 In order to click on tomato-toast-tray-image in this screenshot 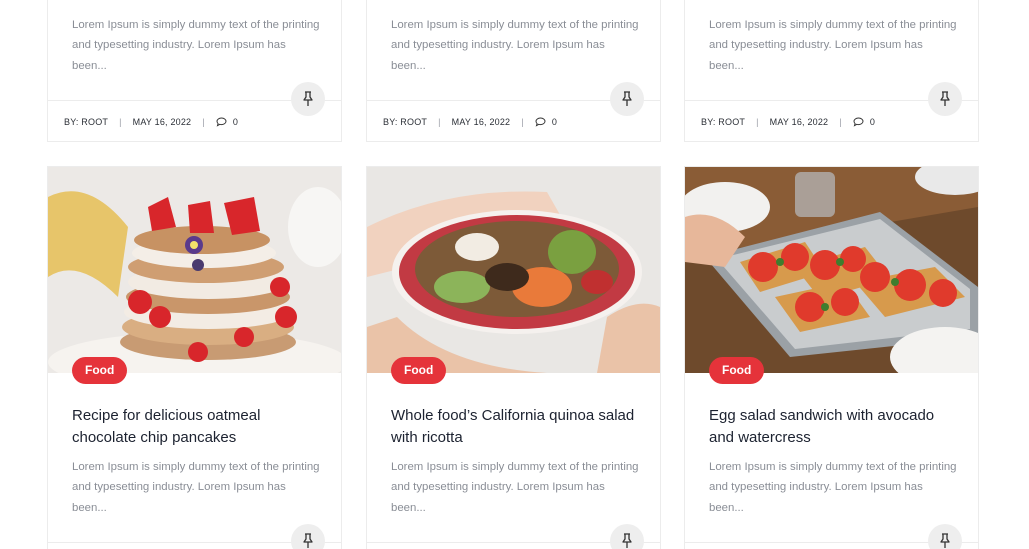, I will do `click(831, 270)`.